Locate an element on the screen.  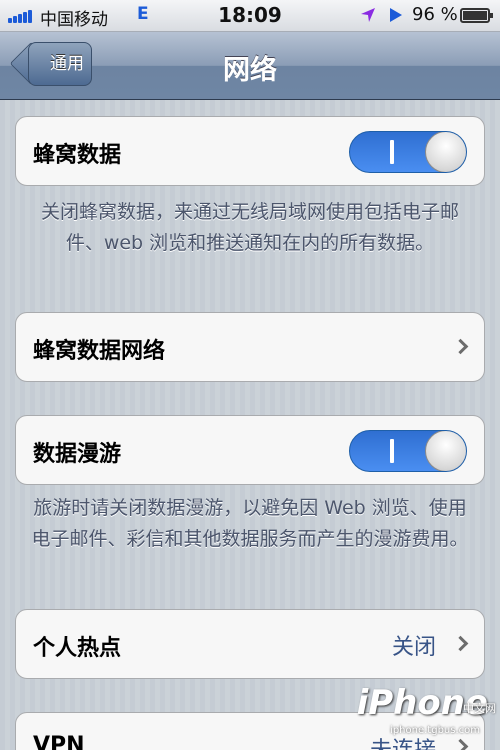
personal-hotspot-label: 个人热点 is located at coordinates (77, 648).